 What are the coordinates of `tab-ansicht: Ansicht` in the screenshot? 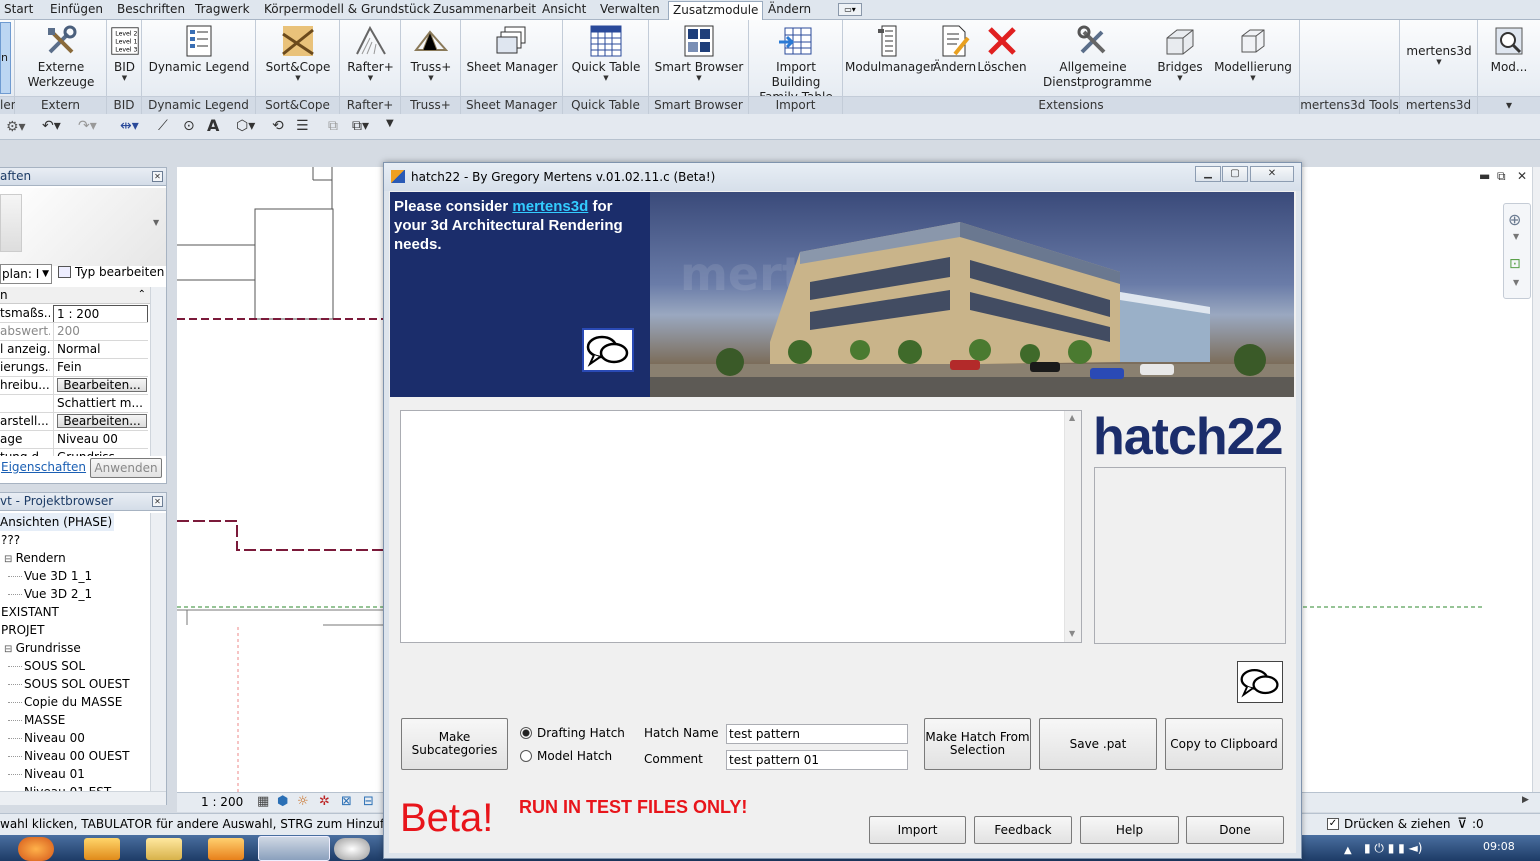 It's located at (564, 9).